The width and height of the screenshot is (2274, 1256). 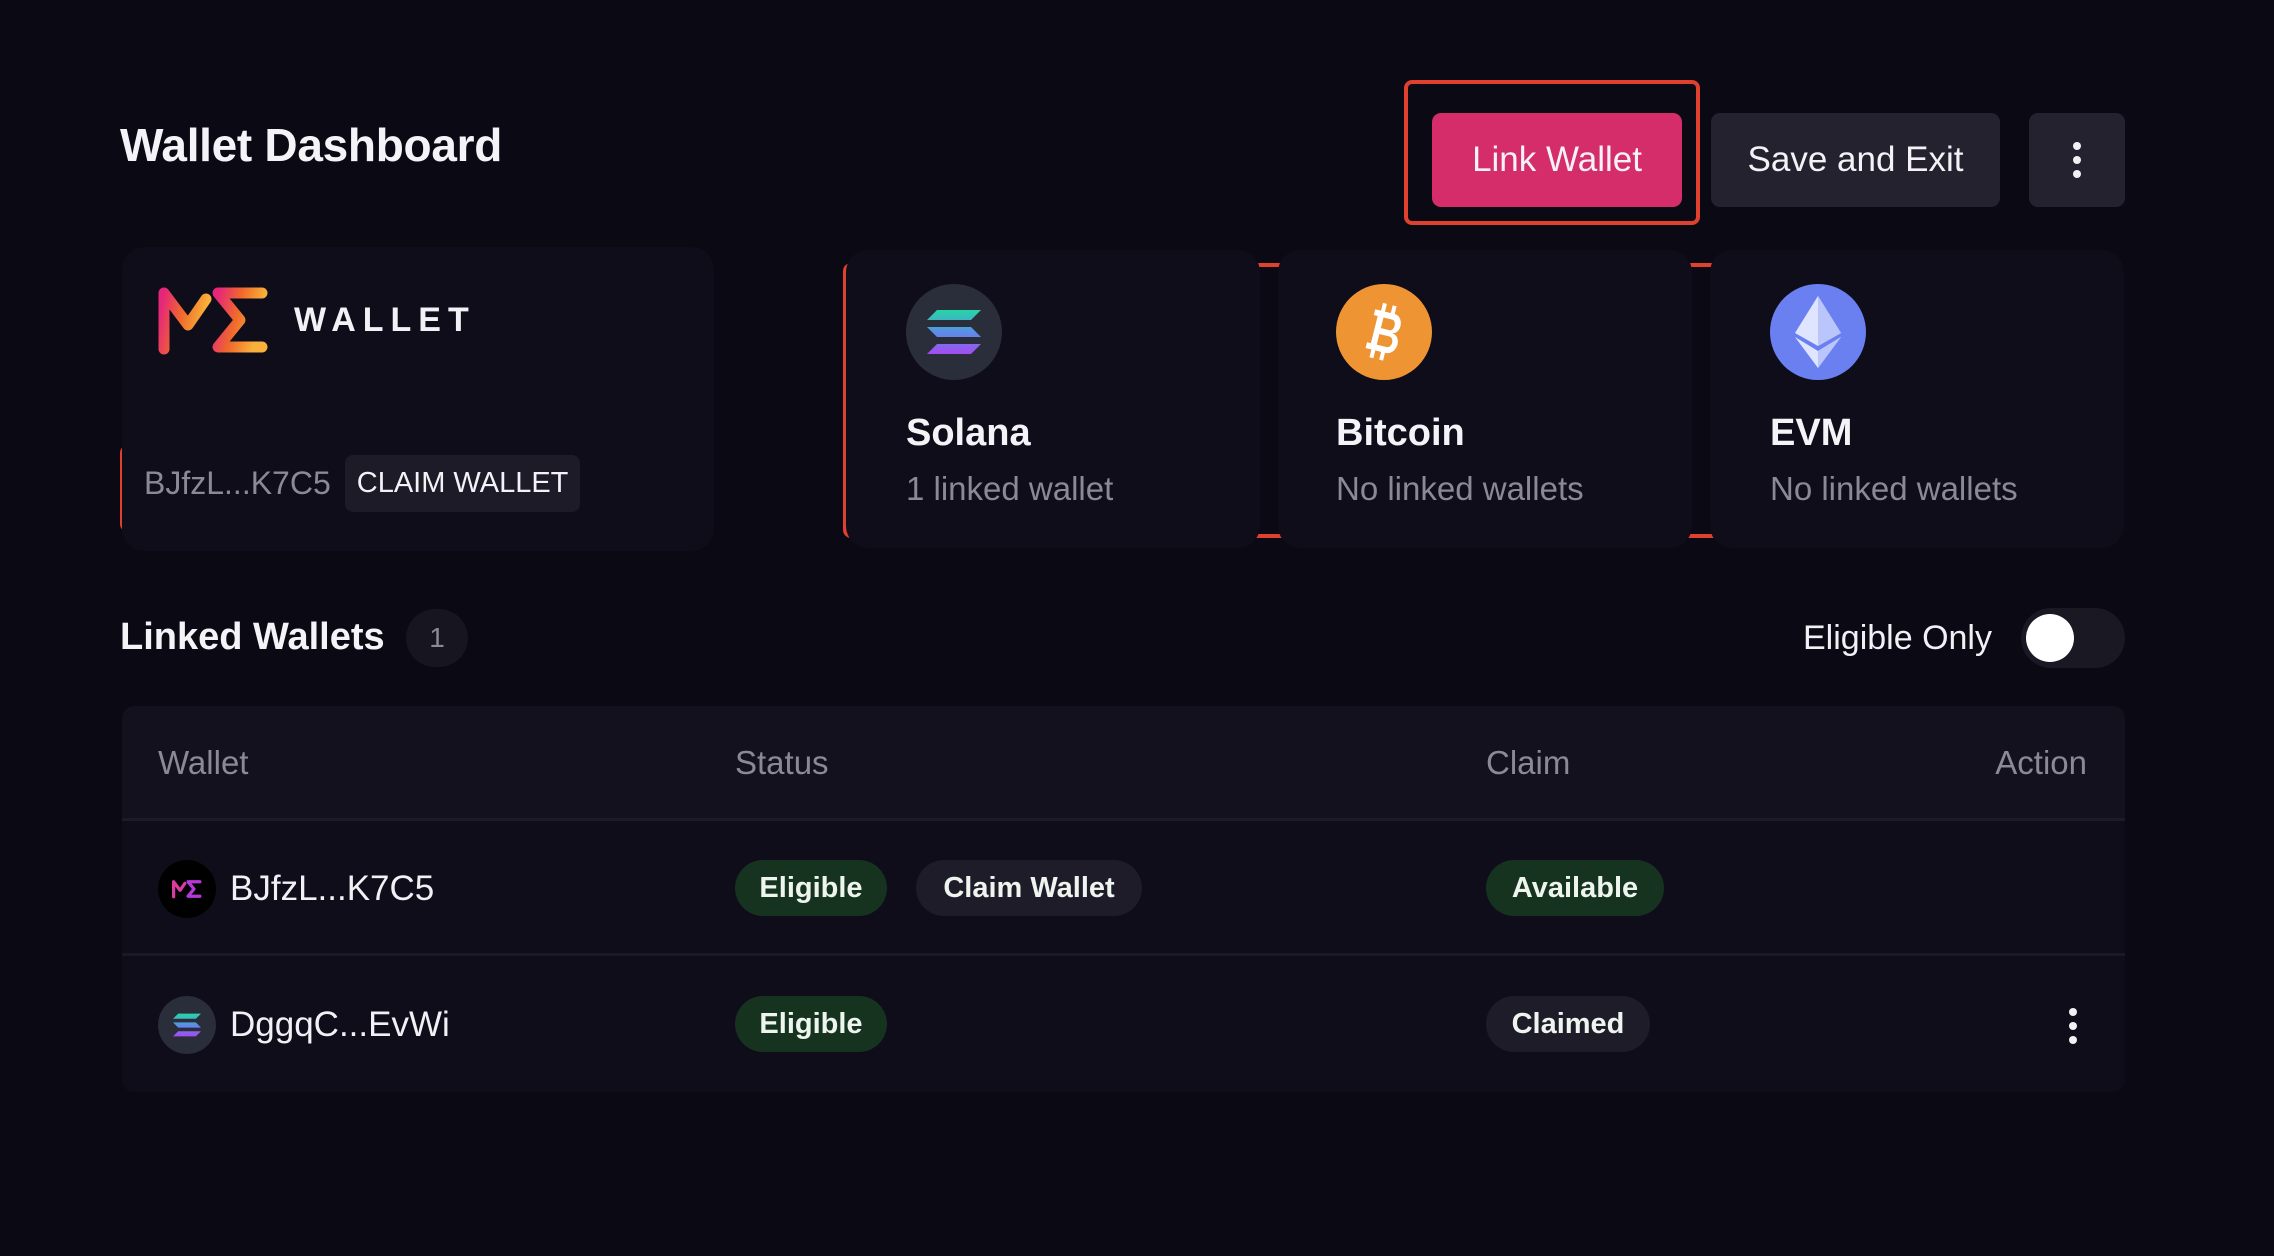 I want to click on wallet-address: DggqC...EvWi, so click(x=340, y=1024).